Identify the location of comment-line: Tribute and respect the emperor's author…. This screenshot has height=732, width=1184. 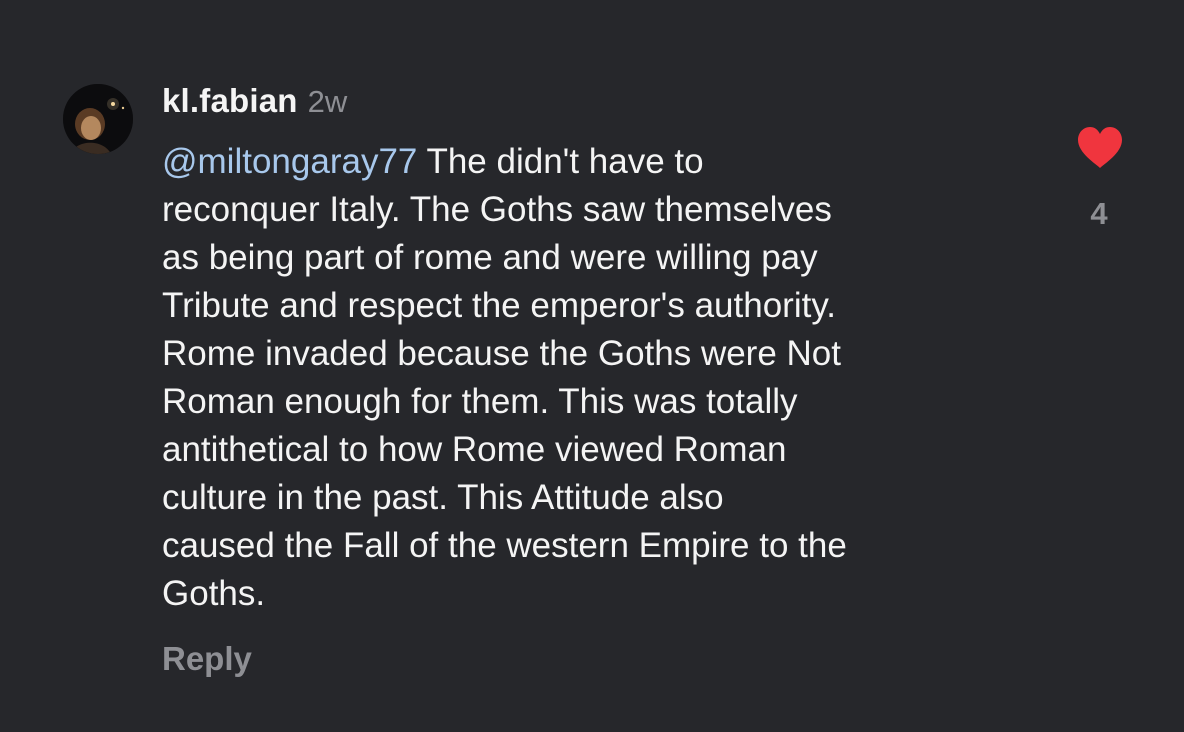
(499, 305).